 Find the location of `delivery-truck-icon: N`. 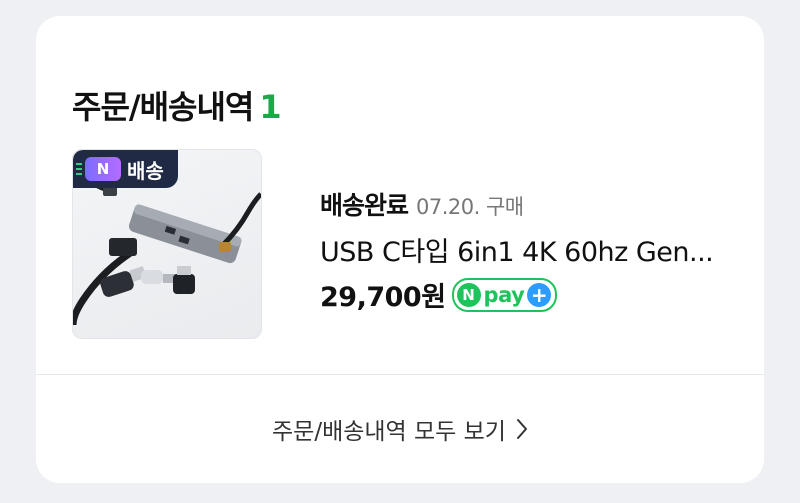

delivery-truck-icon: N is located at coordinates (98, 169).